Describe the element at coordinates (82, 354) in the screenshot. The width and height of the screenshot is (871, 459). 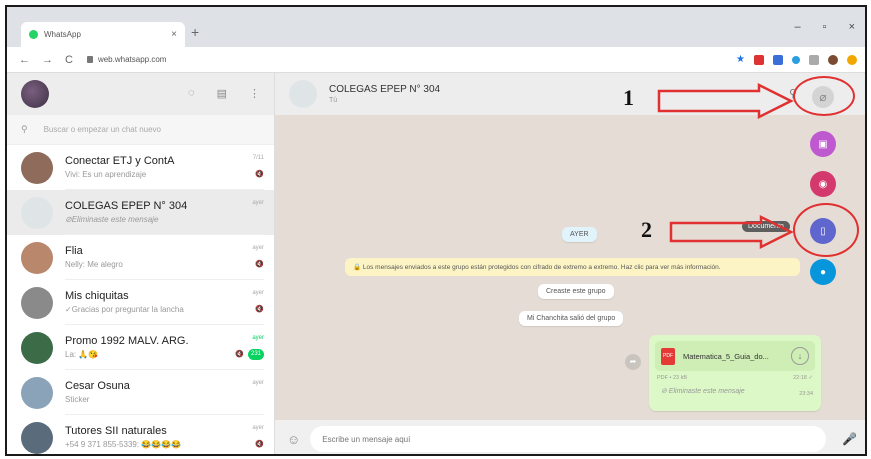
I see `chat-last-message: La: 🙏😘` at that location.